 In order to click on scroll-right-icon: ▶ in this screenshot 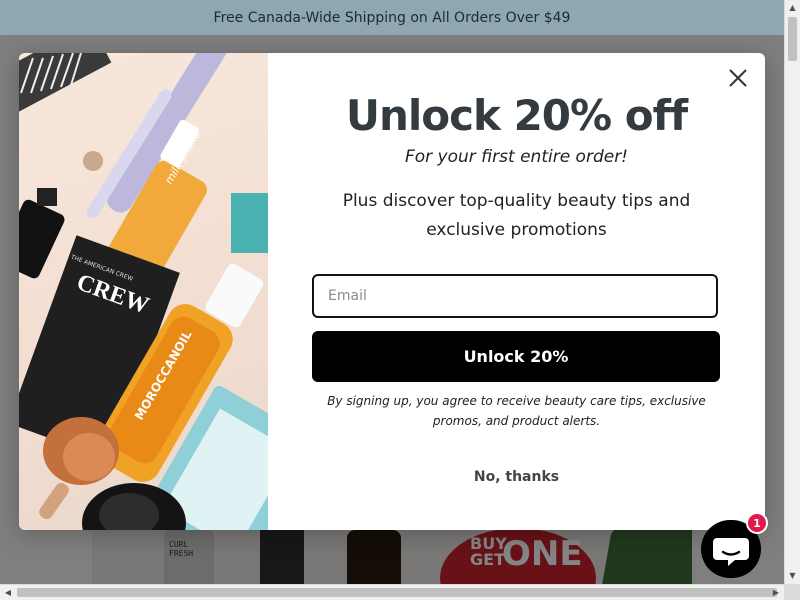, I will do `click(776, 592)`.